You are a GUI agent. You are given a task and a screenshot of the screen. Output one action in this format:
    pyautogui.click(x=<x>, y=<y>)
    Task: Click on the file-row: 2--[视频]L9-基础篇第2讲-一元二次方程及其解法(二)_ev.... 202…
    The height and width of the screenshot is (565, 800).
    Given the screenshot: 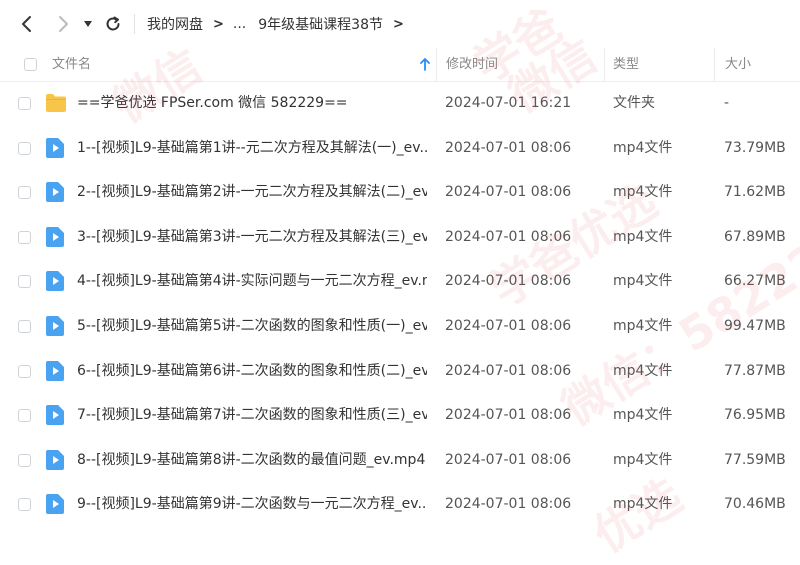 What is the action you would take?
    pyautogui.click(x=400, y=192)
    